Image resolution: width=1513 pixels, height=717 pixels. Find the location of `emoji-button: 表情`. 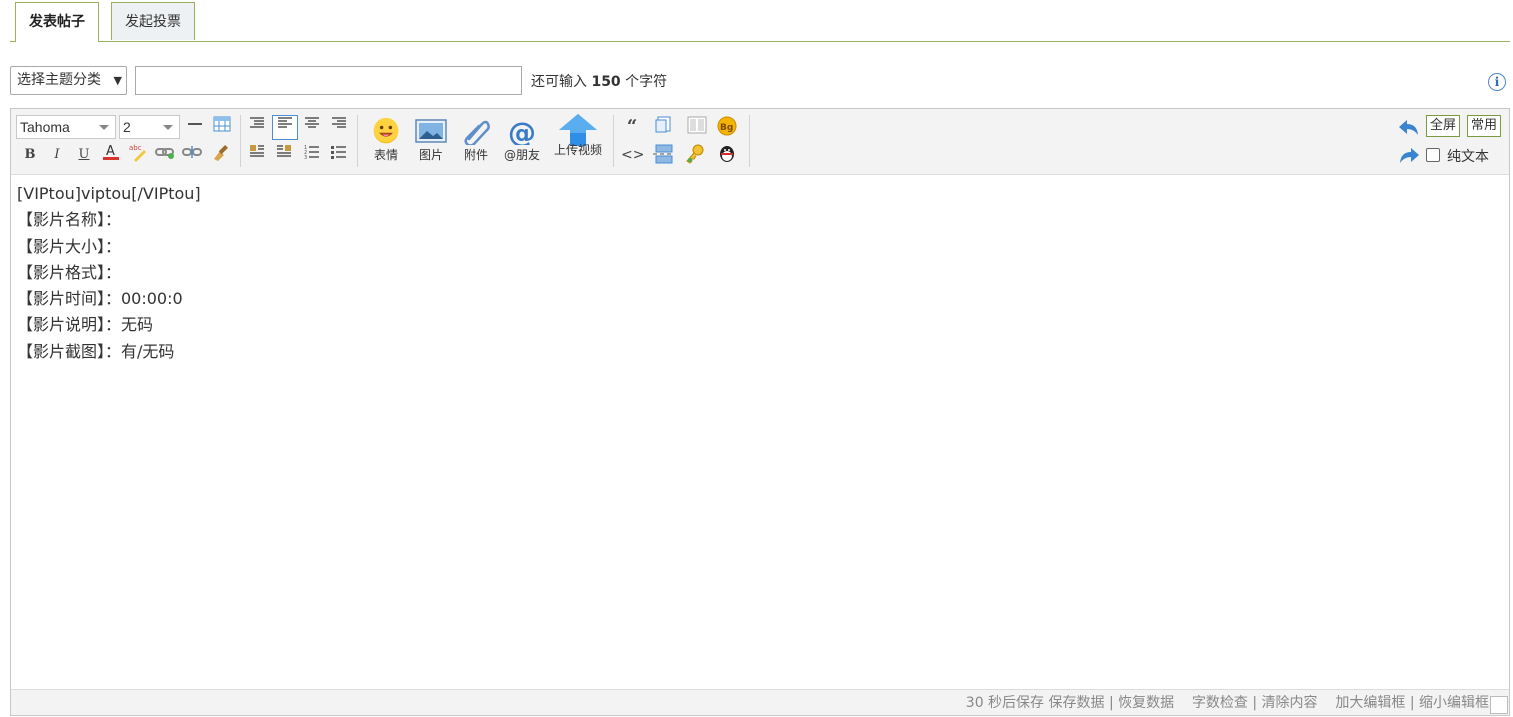

emoji-button: 表情 is located at coordinates (386, 142).